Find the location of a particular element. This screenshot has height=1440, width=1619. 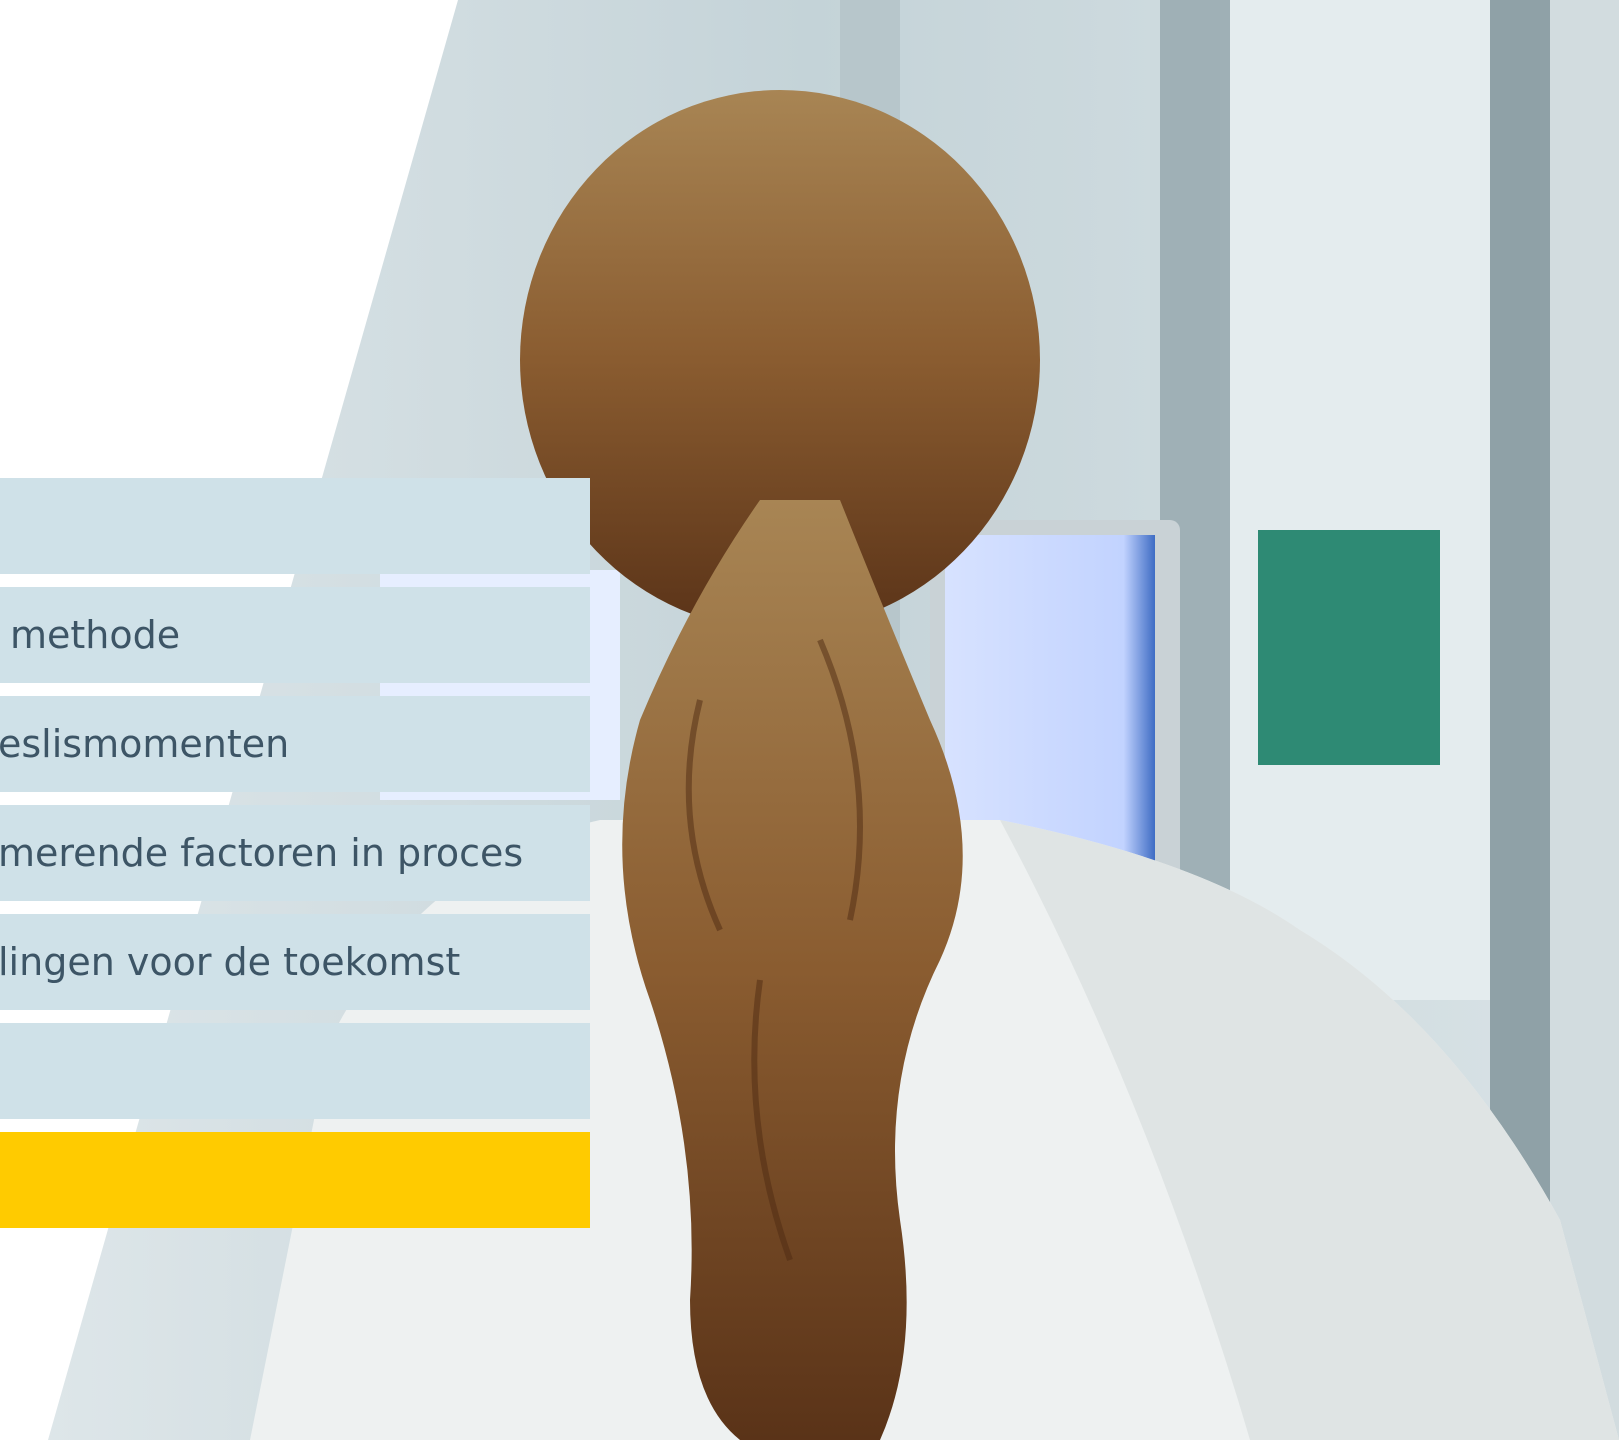

menu-item-label: lingen voor de toekomst is located at coordinates (230, 962).